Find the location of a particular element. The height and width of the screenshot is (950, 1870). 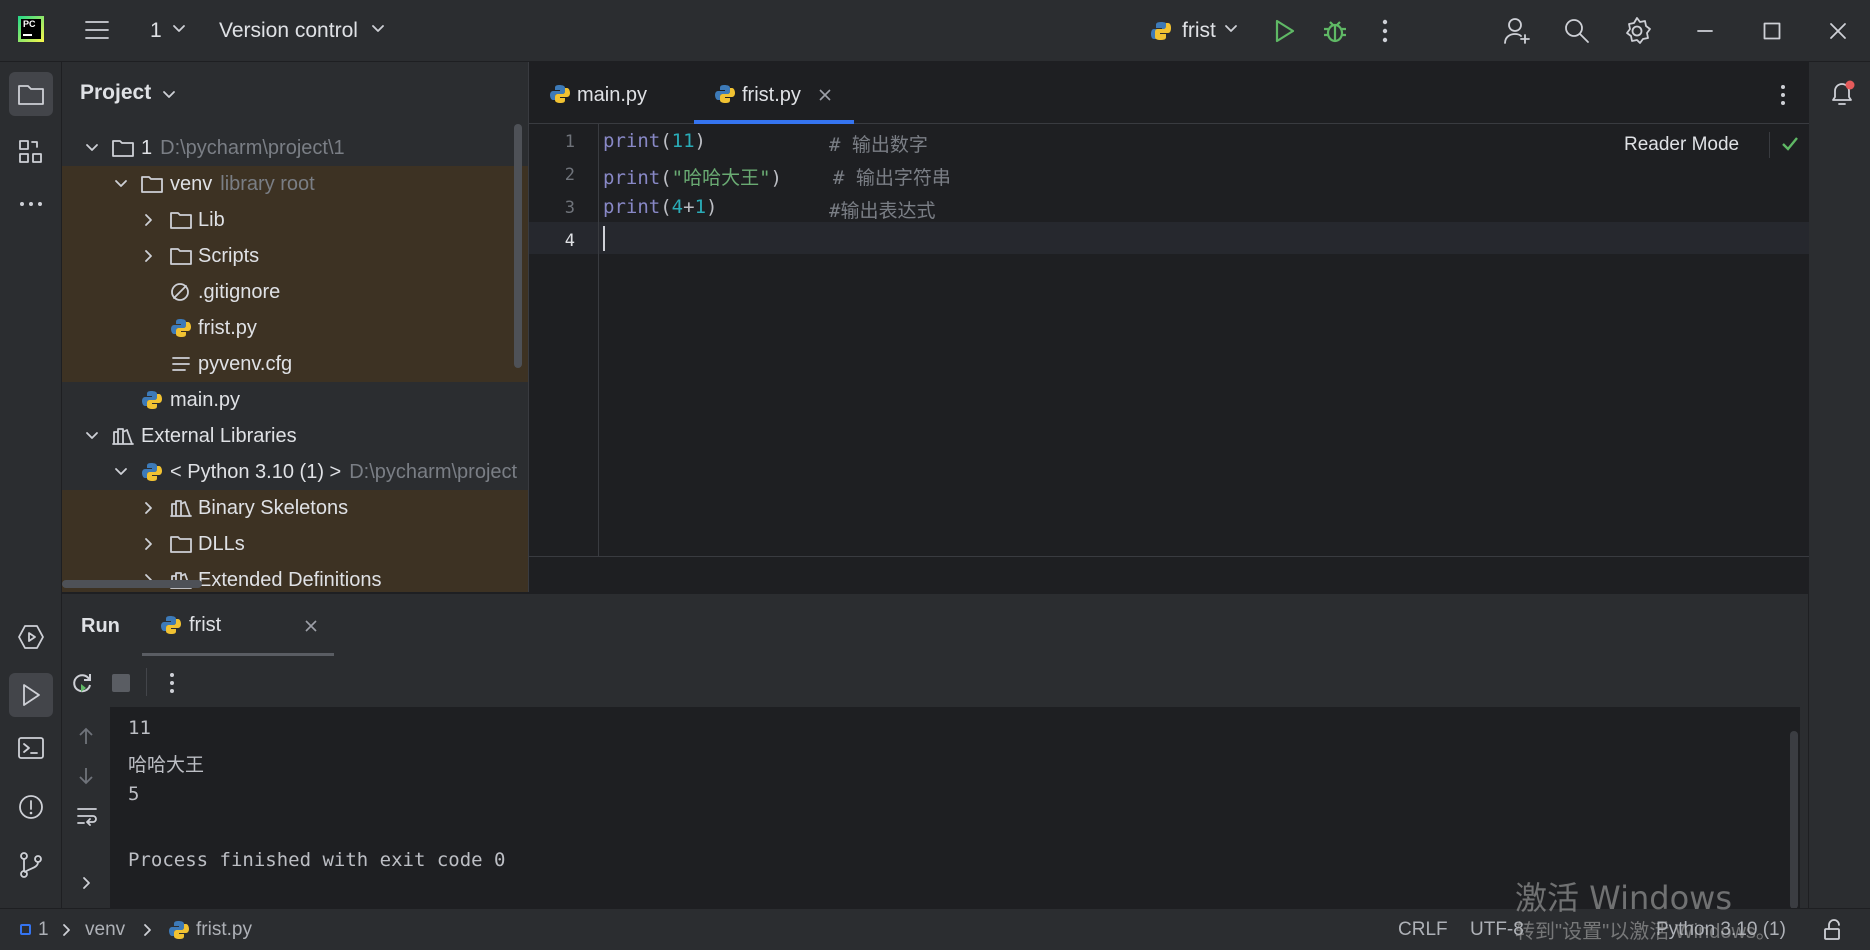

git-tool-button is located at coordinates (31, 865).